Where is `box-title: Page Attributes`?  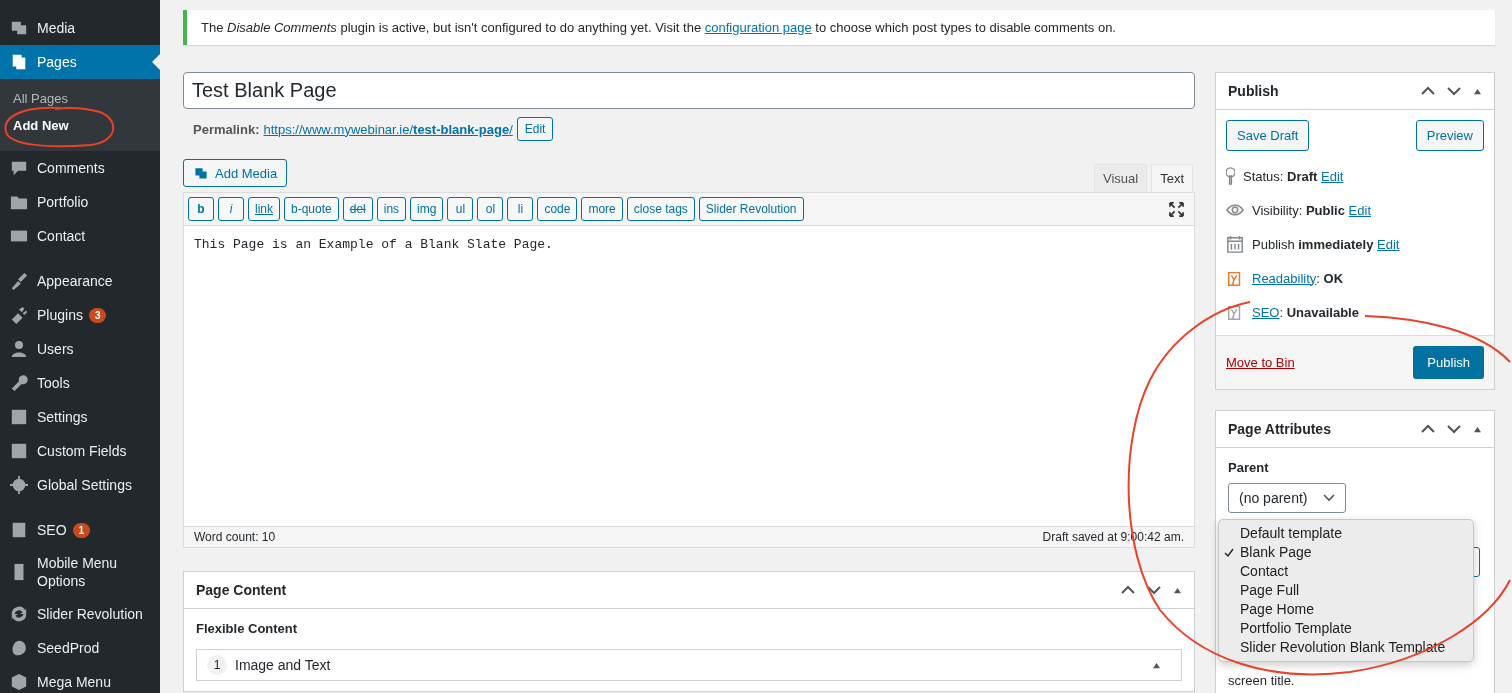
box-title: Page Attributes is located at coordinates (1279, 429).